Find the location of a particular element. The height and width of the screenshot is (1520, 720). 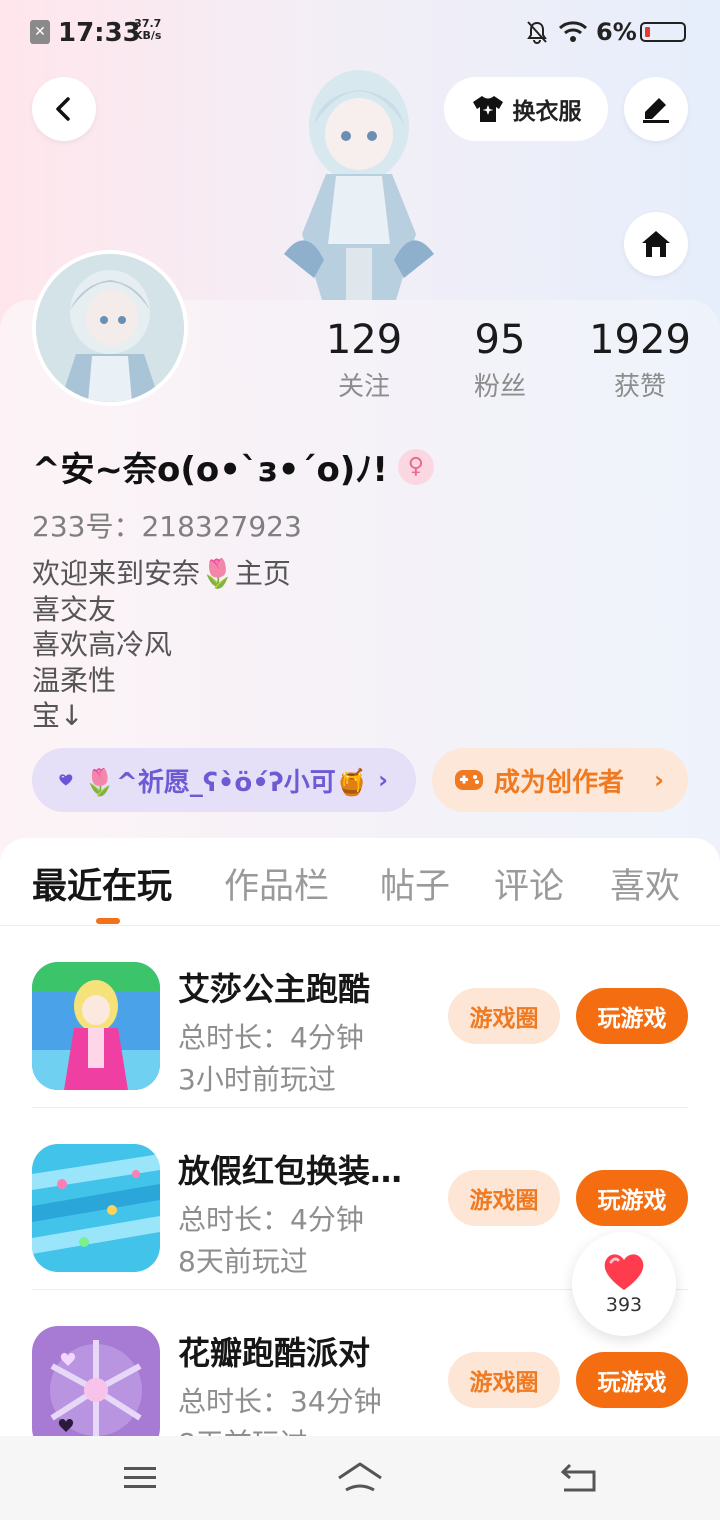

tshirt-icon is located at coordinates (487, 109).